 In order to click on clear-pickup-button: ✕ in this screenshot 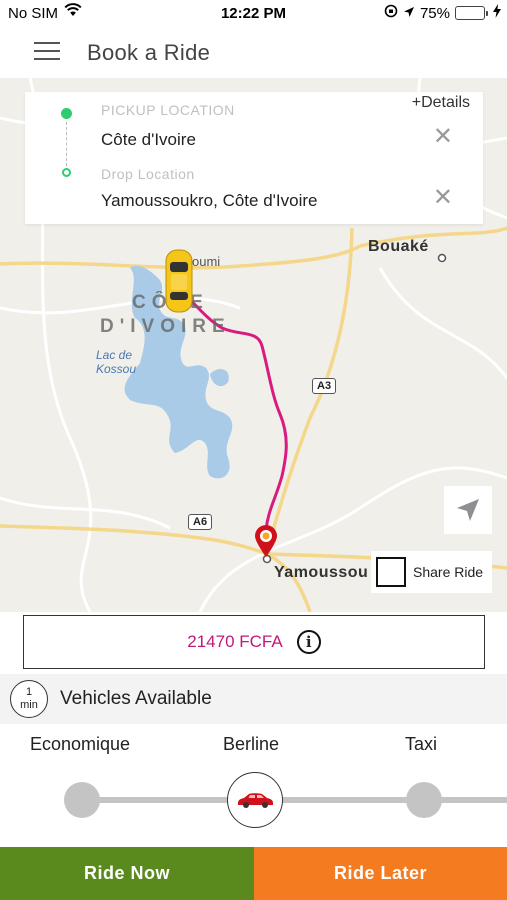, I will do `click(443, 137)`.